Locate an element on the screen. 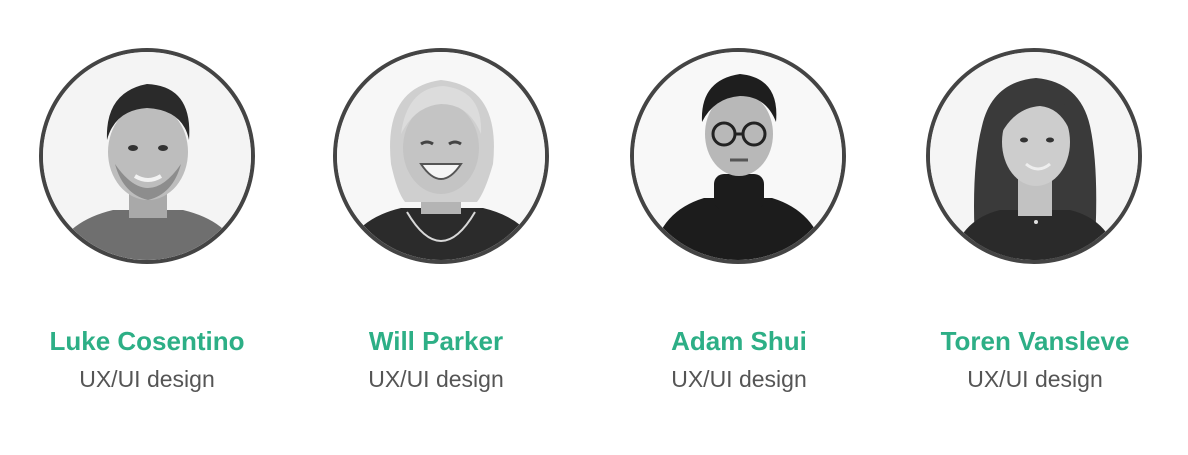  member-name: Luke Cosentino is located at coordinates (147, 341).